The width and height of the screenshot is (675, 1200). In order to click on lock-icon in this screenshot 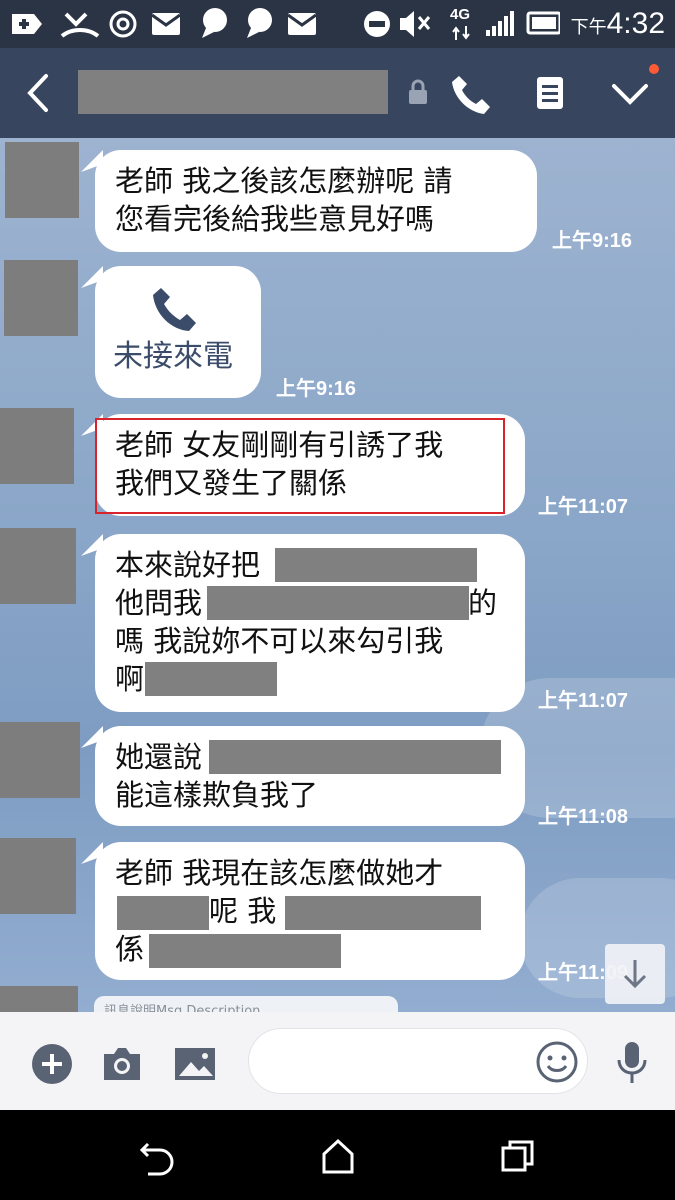, I will do `click(418, 91)`.